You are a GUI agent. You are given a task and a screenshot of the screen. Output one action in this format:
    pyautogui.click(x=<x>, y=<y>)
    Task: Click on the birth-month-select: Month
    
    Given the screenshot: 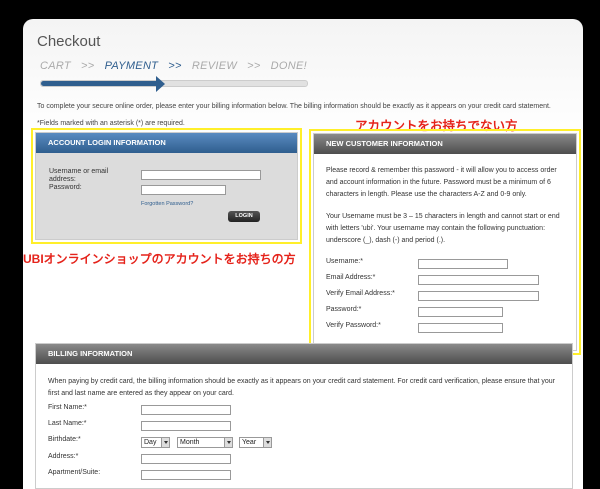 What is the action you would take?
    pyautogui.click(x=205, y=442)
    